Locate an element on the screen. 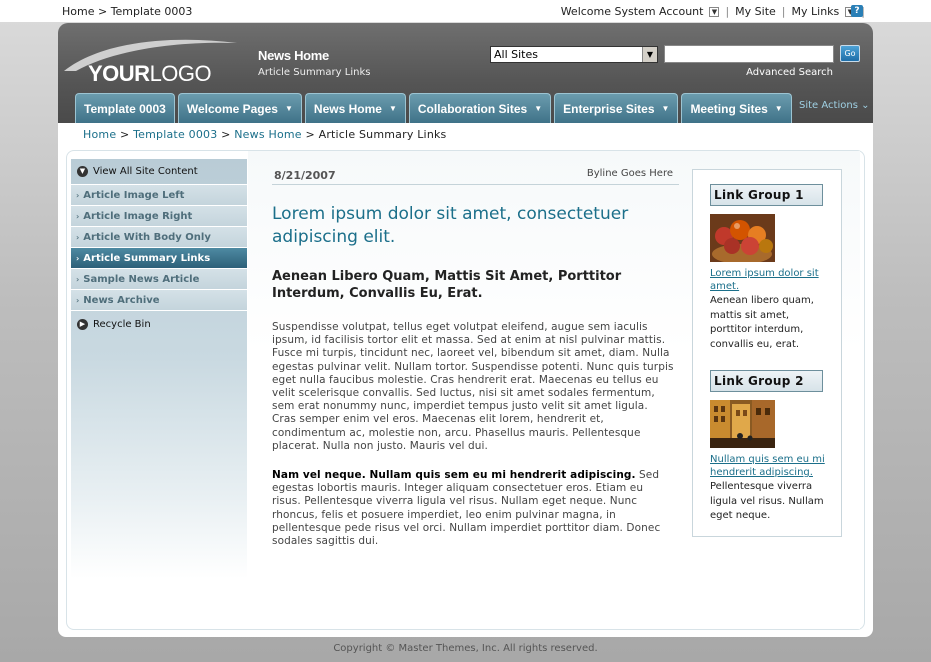 This screenshot has width=931, height=662. search-scope-select: All Sites ▼ is located at coordinates (574, 54).